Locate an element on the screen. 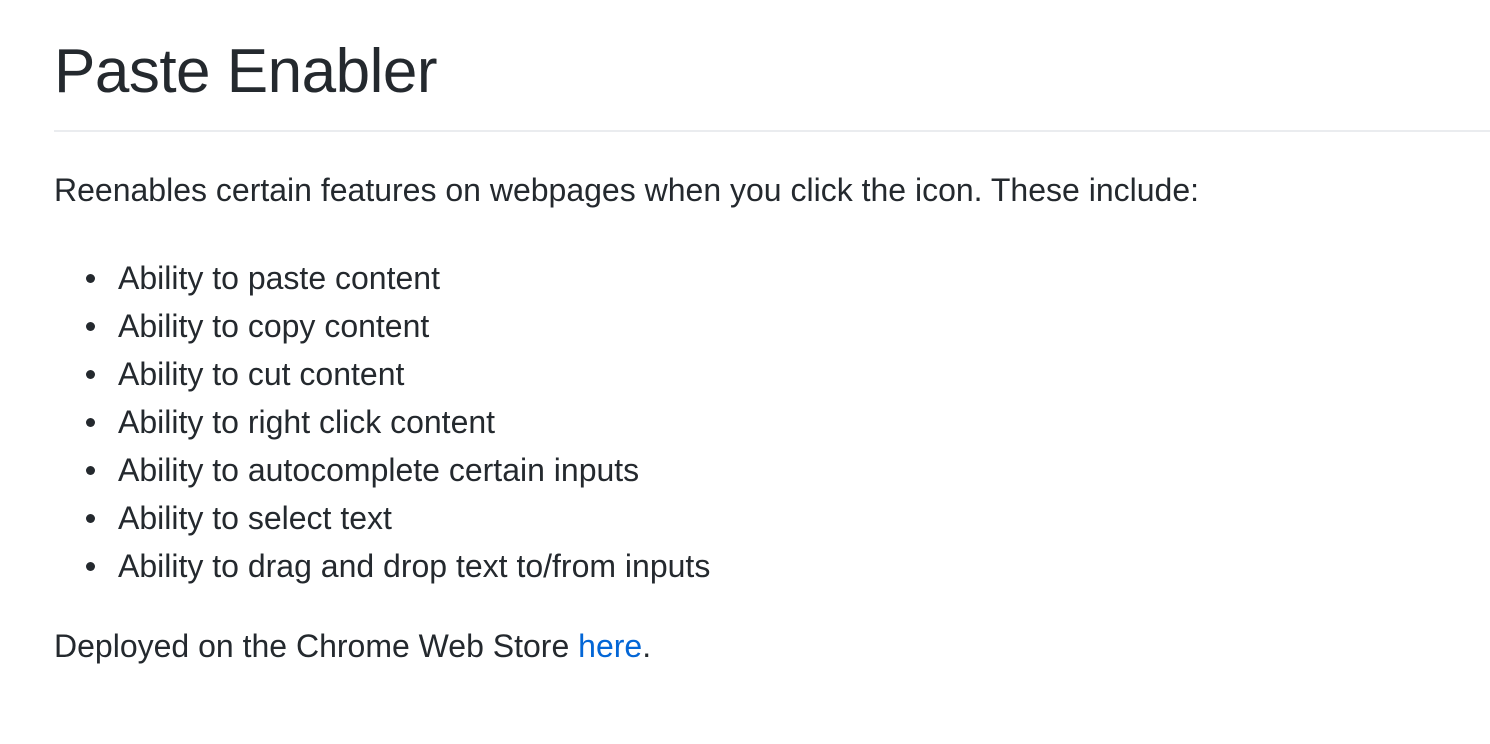  feature-label: Ability to cut content is located at coordinates (261, 374).